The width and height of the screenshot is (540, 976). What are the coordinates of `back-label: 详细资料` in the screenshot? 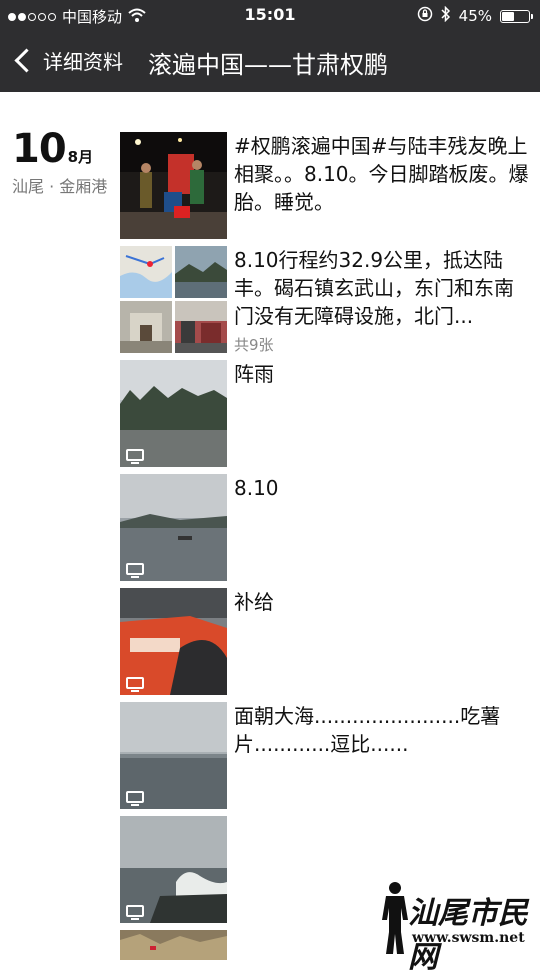 It's located at (83, 62).